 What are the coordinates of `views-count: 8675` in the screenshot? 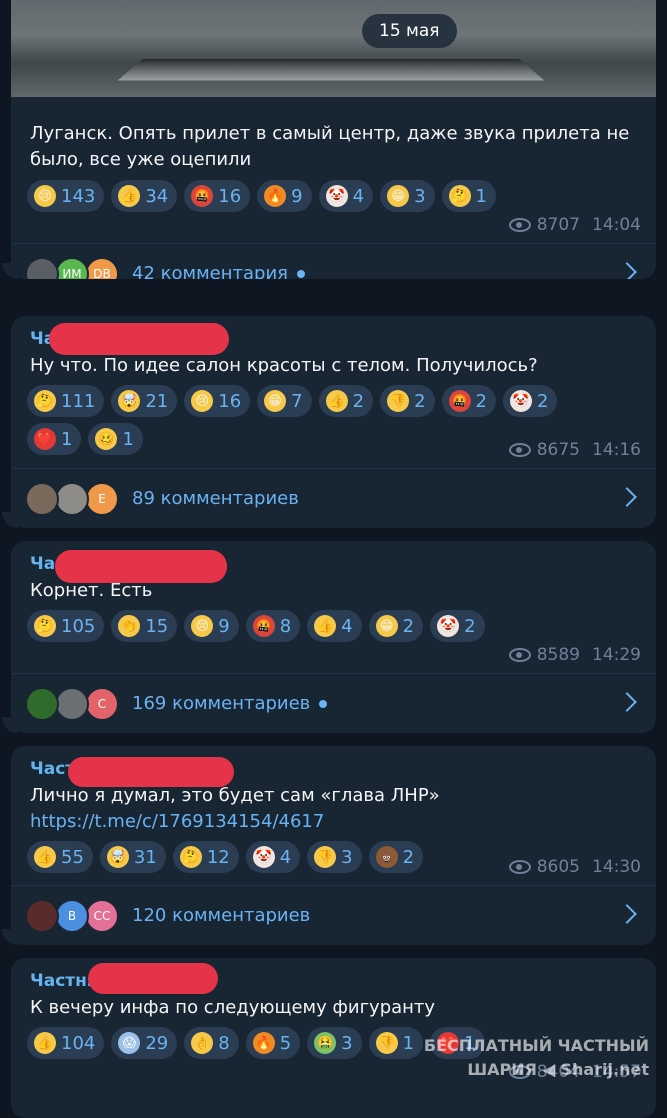 It's located at (558, 450).